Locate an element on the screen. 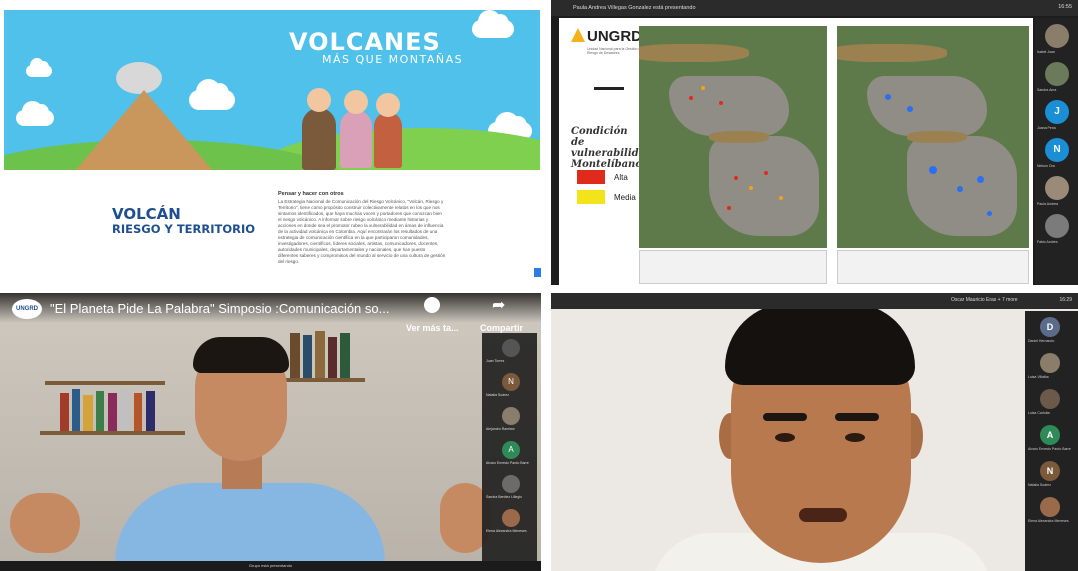 The width and height of the screenshot is (1078, 571). satellite-map-right is located at coordinates (933, 137).